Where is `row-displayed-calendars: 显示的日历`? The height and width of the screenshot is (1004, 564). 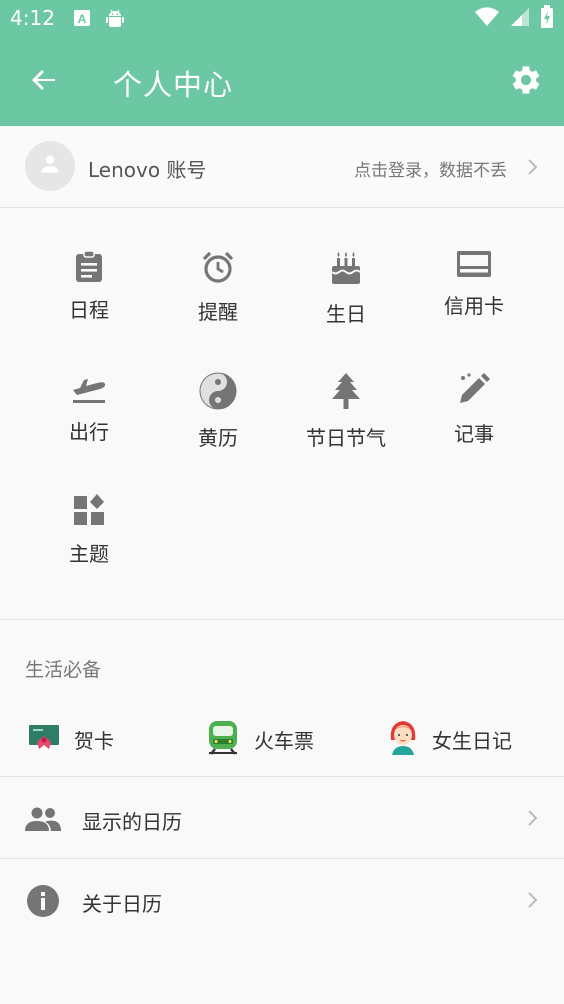
row-displayed-calendars: 显示的日历 is located at coordinates (282, 817).